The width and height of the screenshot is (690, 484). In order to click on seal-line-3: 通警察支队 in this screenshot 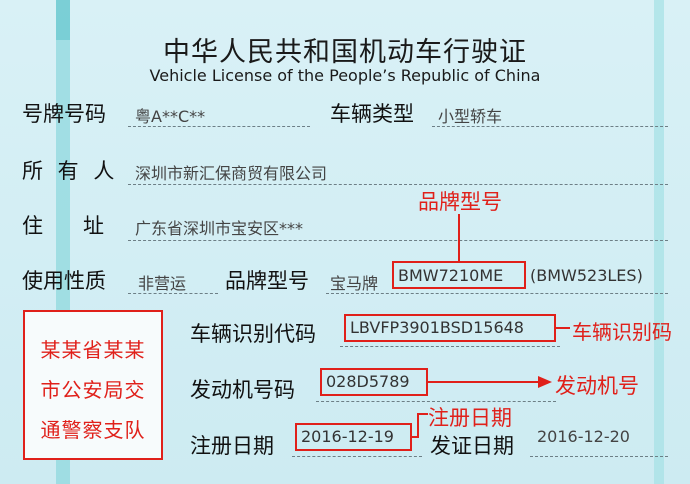, I will do `click(93, 430)`.